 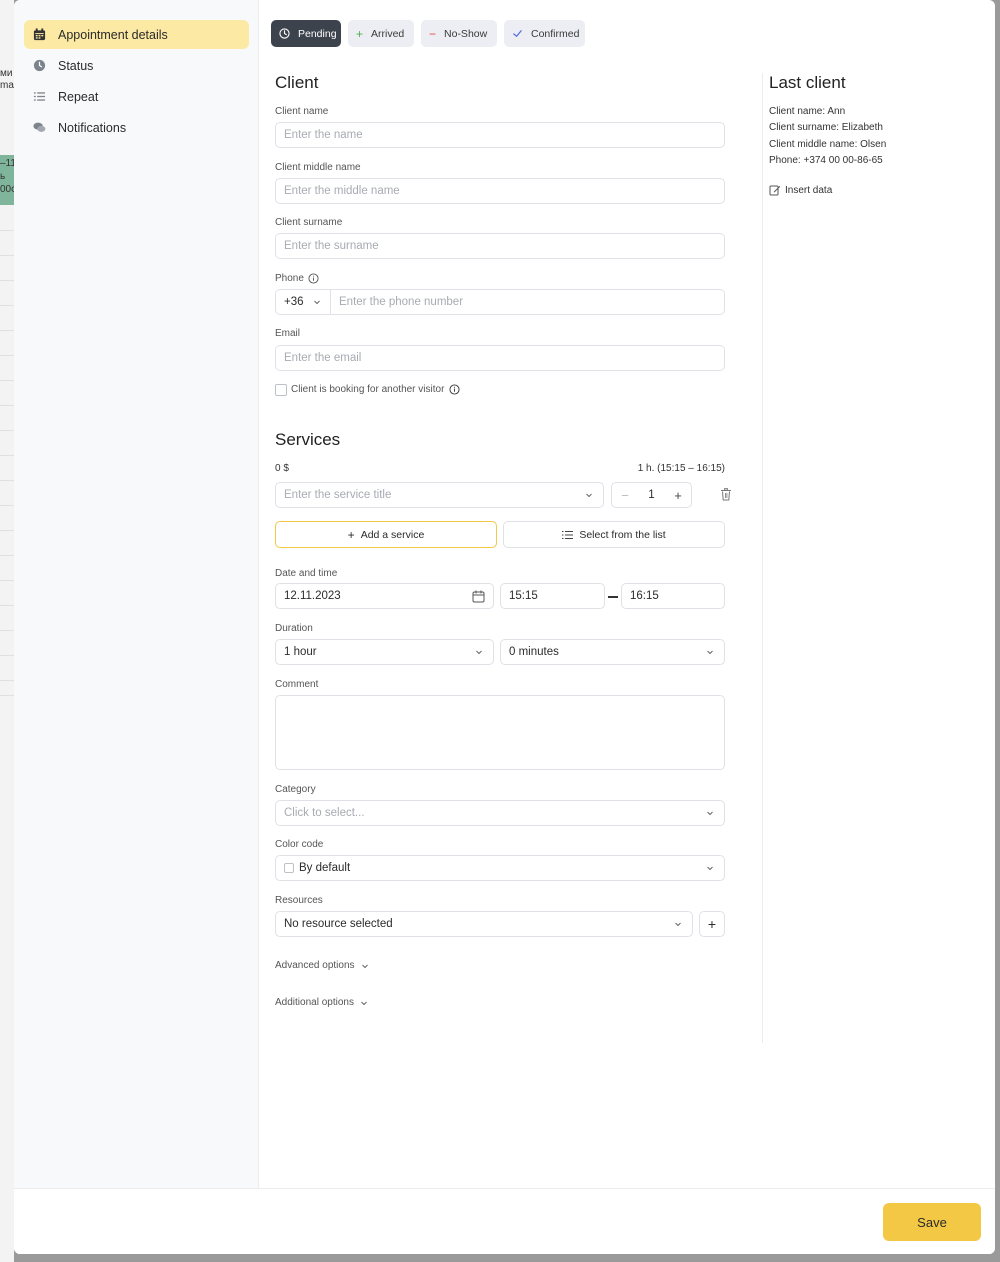 I want to click on sidebar-item-label: Status, so click(x=76, y=65).